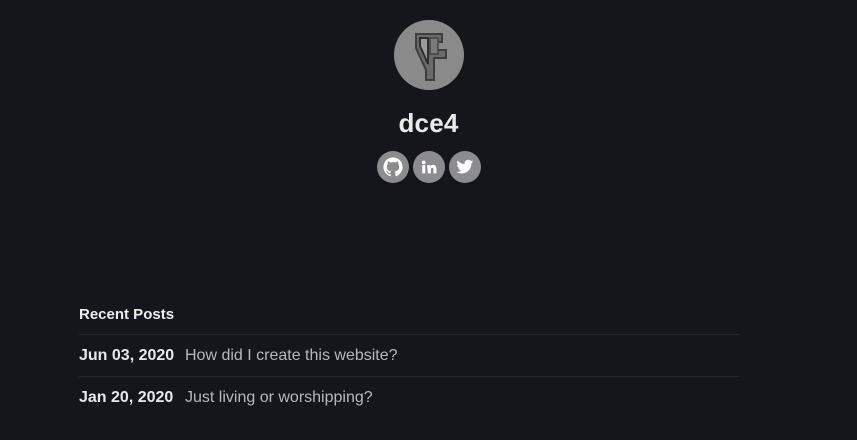 The width and height of the screenshot is (857, 440). I want to click on linkedin-link, so click(428, 167).